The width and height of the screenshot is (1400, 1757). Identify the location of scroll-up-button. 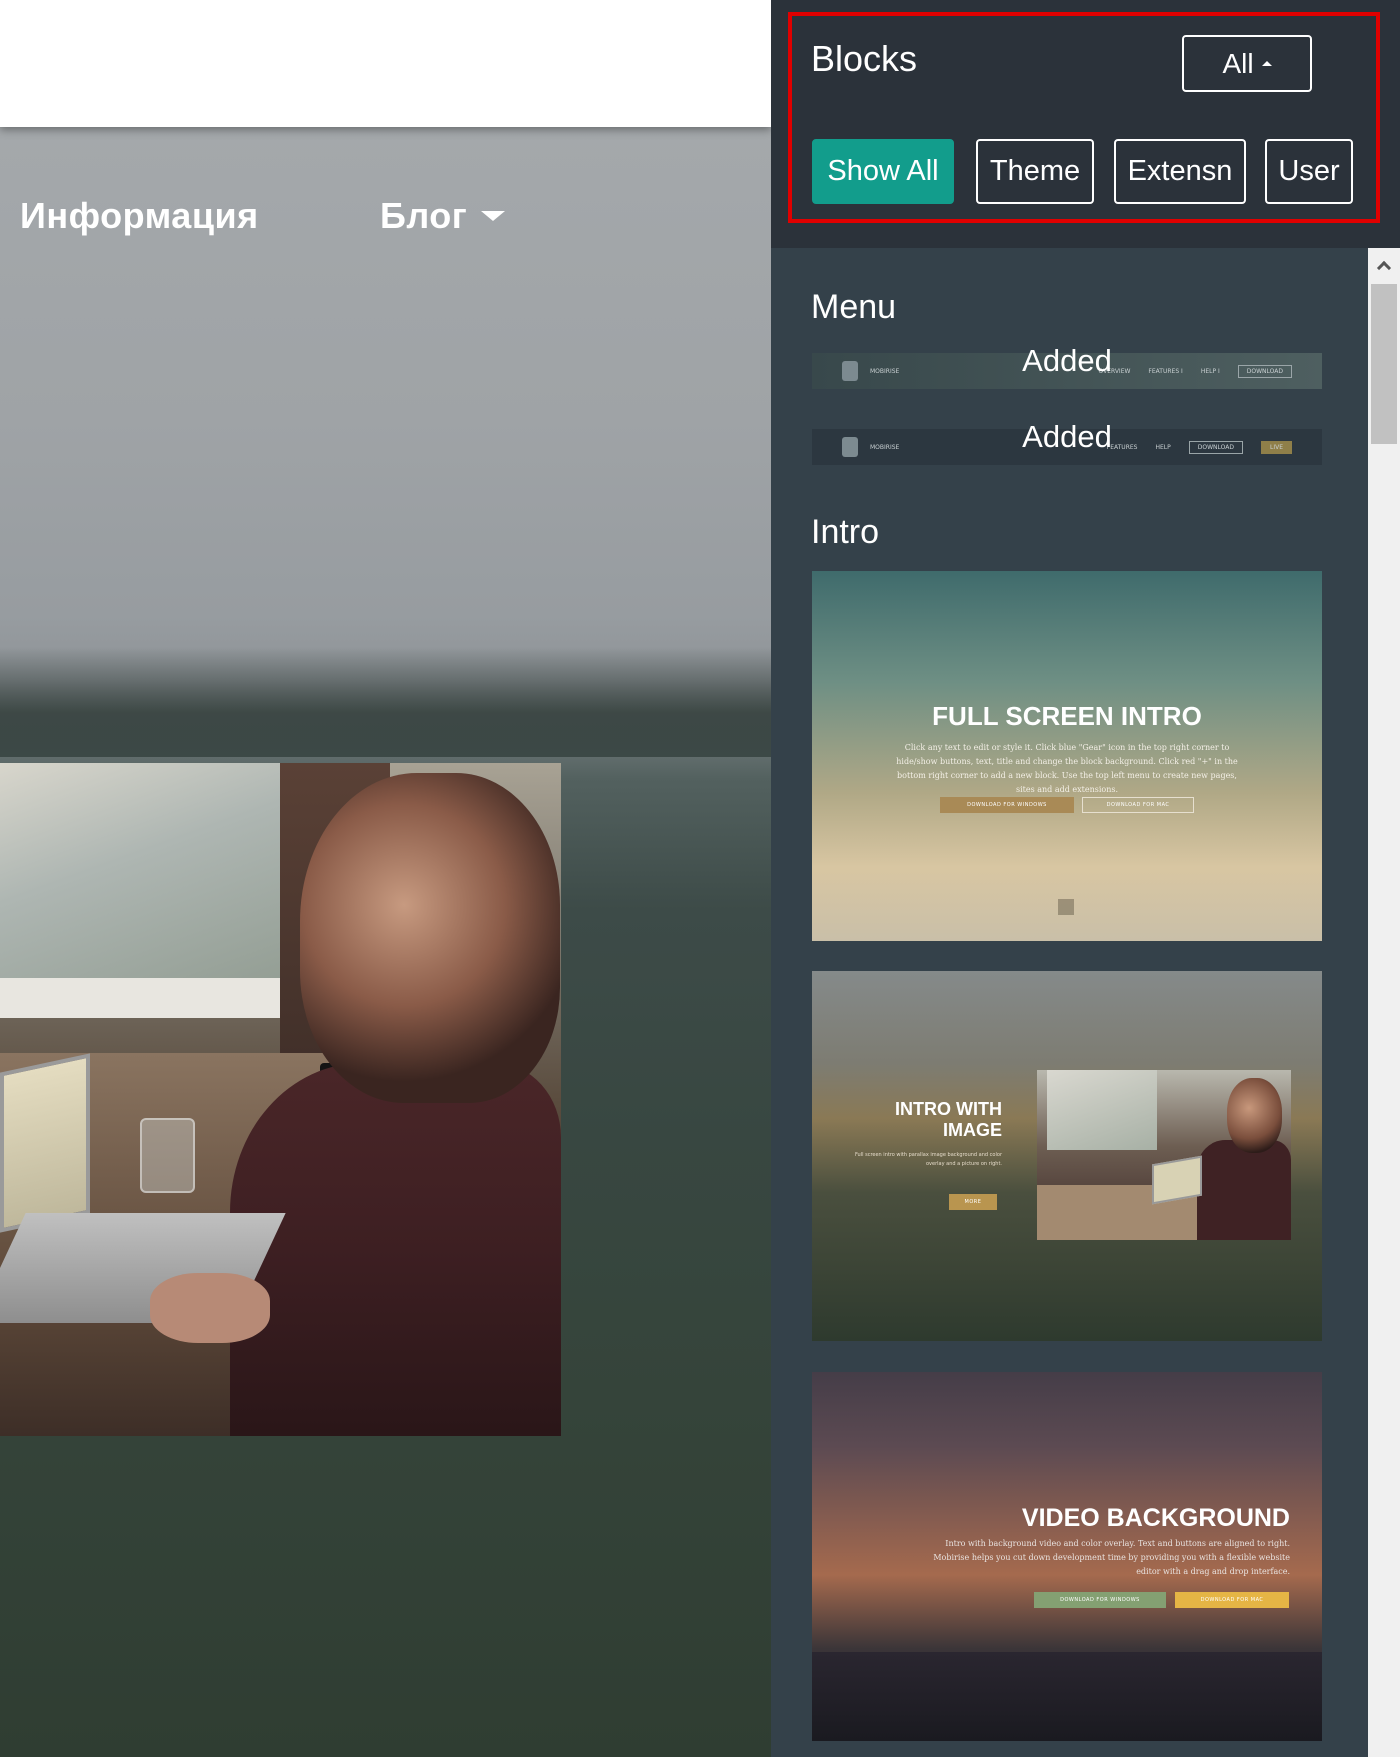
(1384, 265).